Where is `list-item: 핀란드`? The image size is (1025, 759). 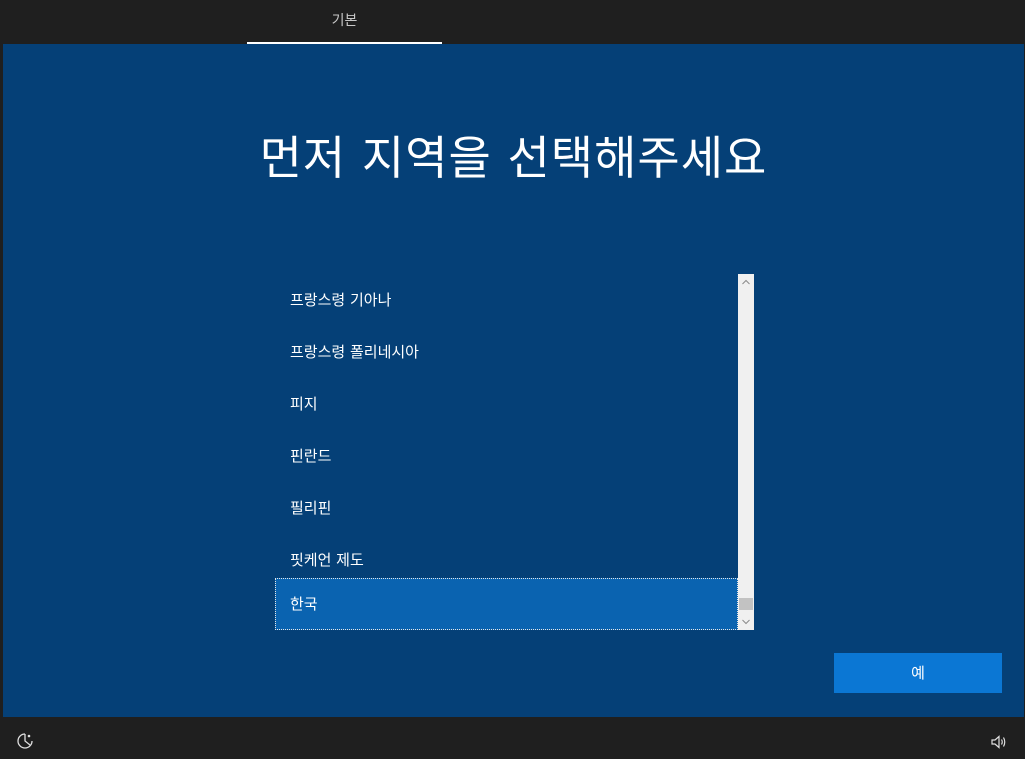 list-item: 핀란드 is located at coordinates (506, 456).